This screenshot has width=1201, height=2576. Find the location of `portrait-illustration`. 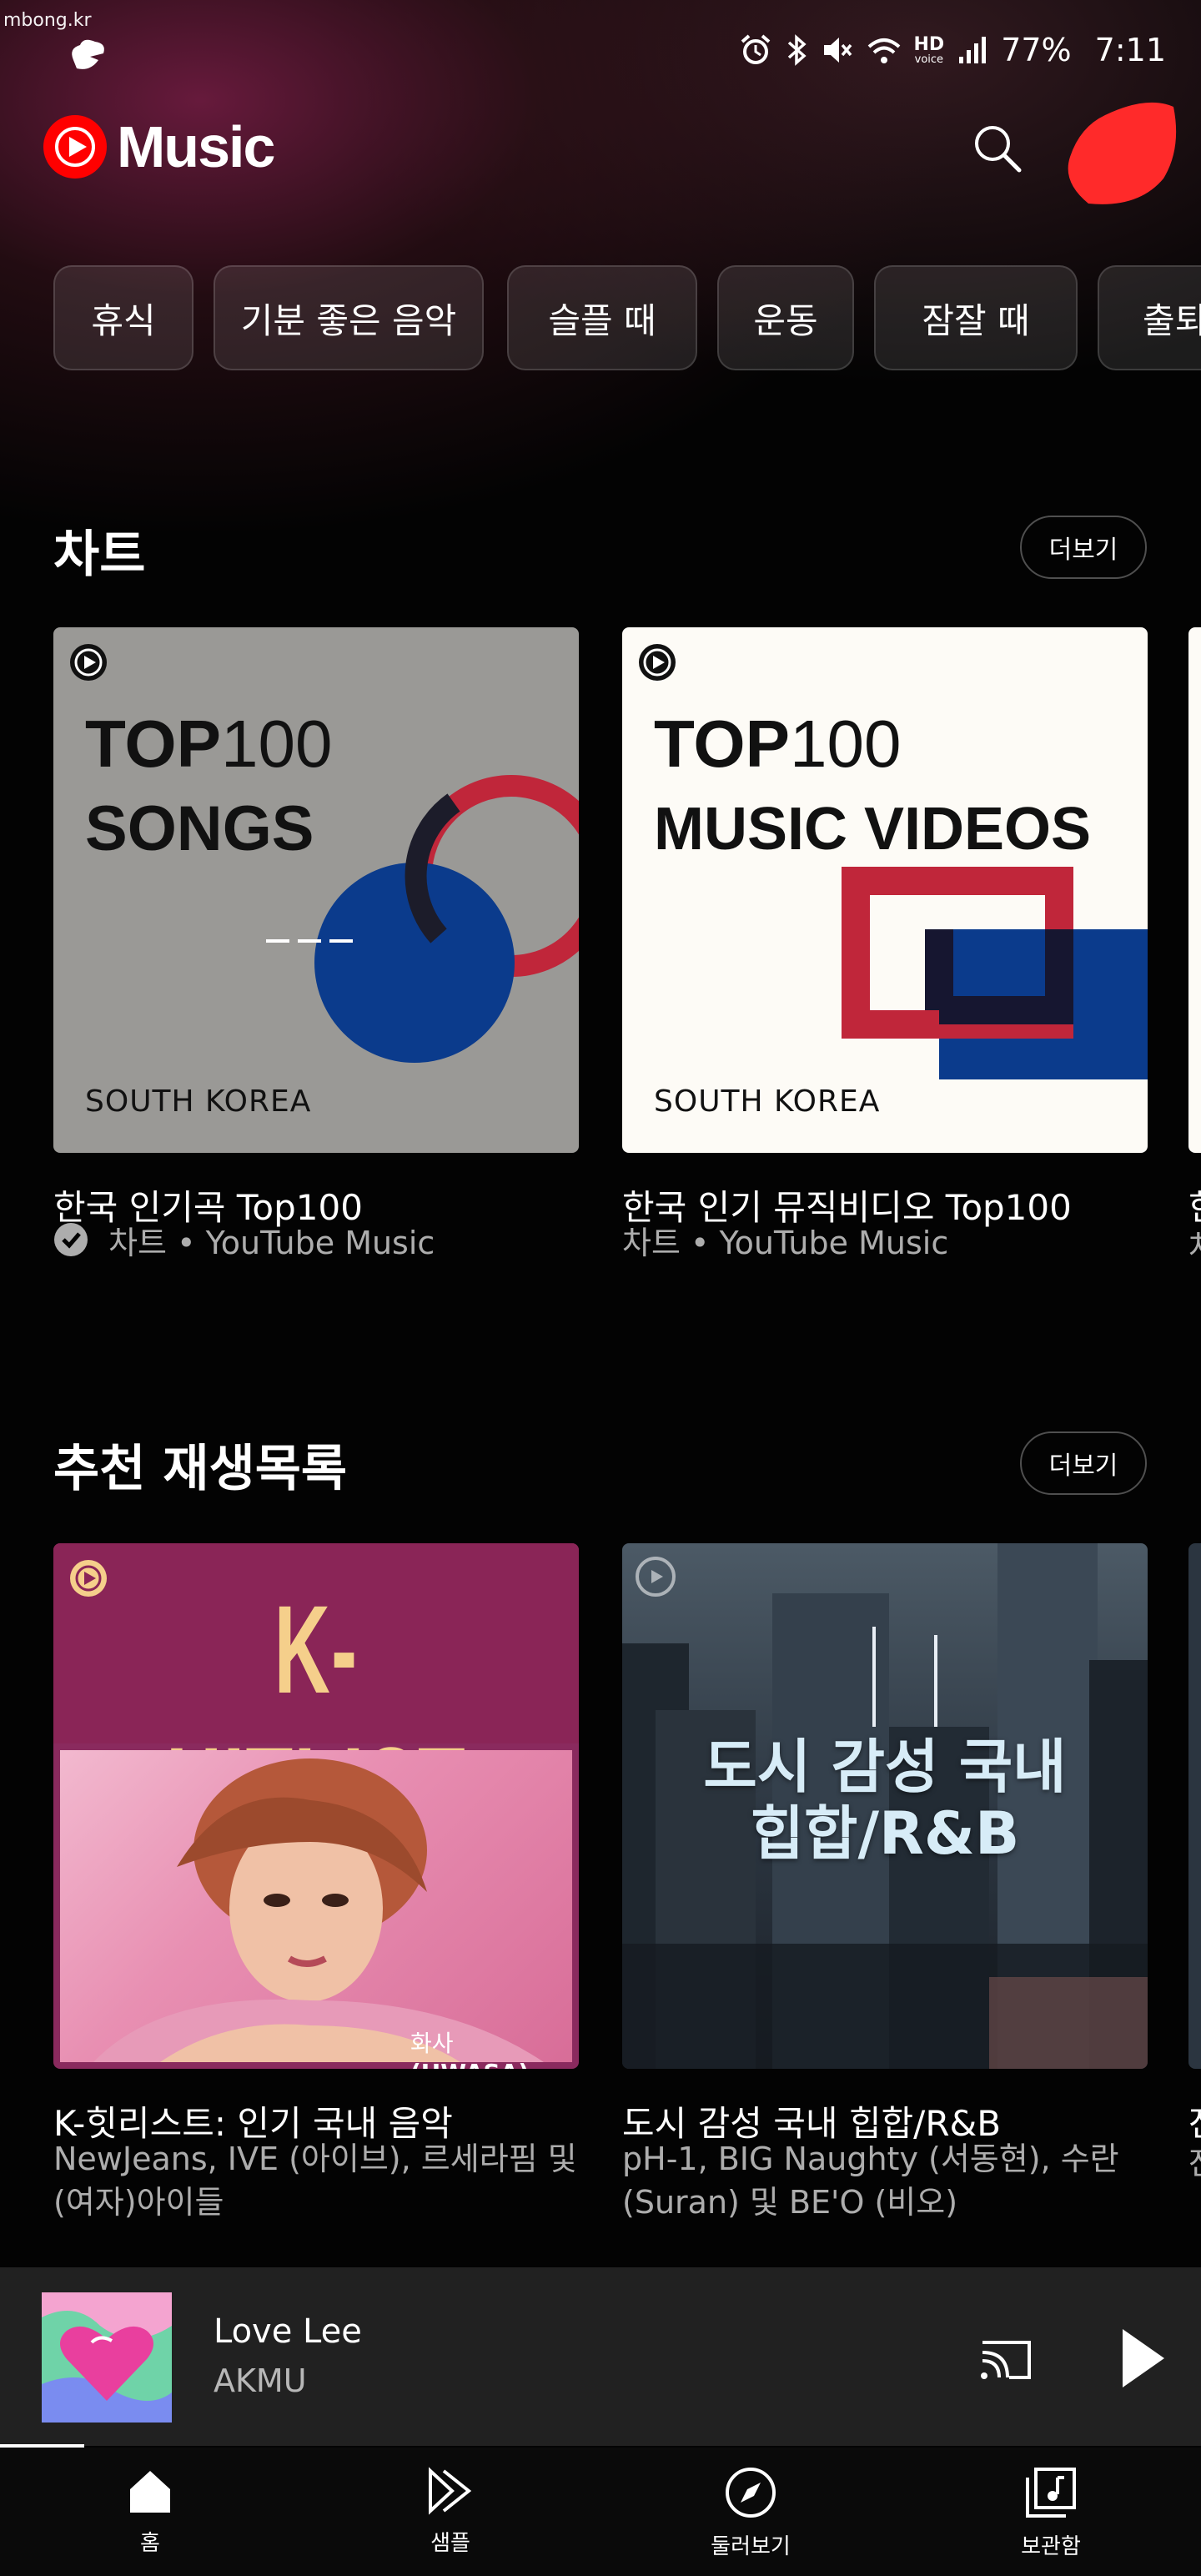

portrait-illustration is located at coordinates (319, 1910).